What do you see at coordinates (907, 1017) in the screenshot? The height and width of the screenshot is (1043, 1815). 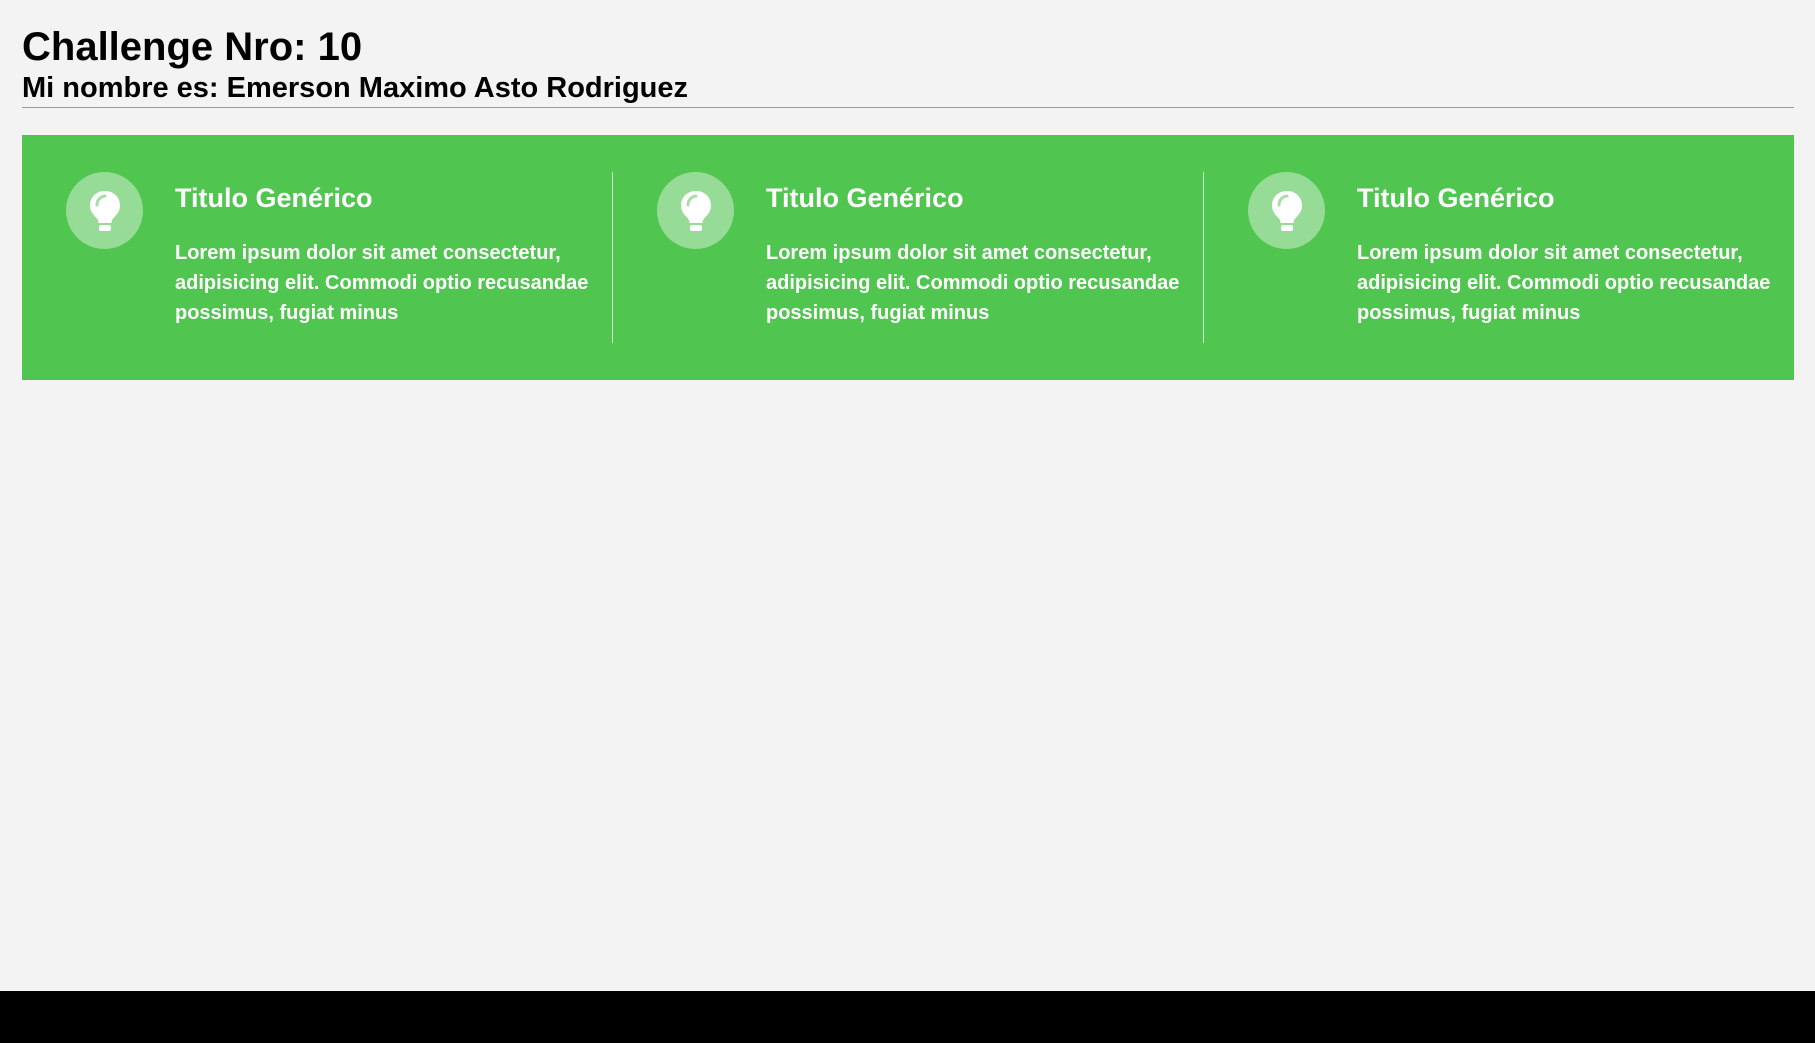 I see `bottom-black-bar` at bounding box center [907, 1017].